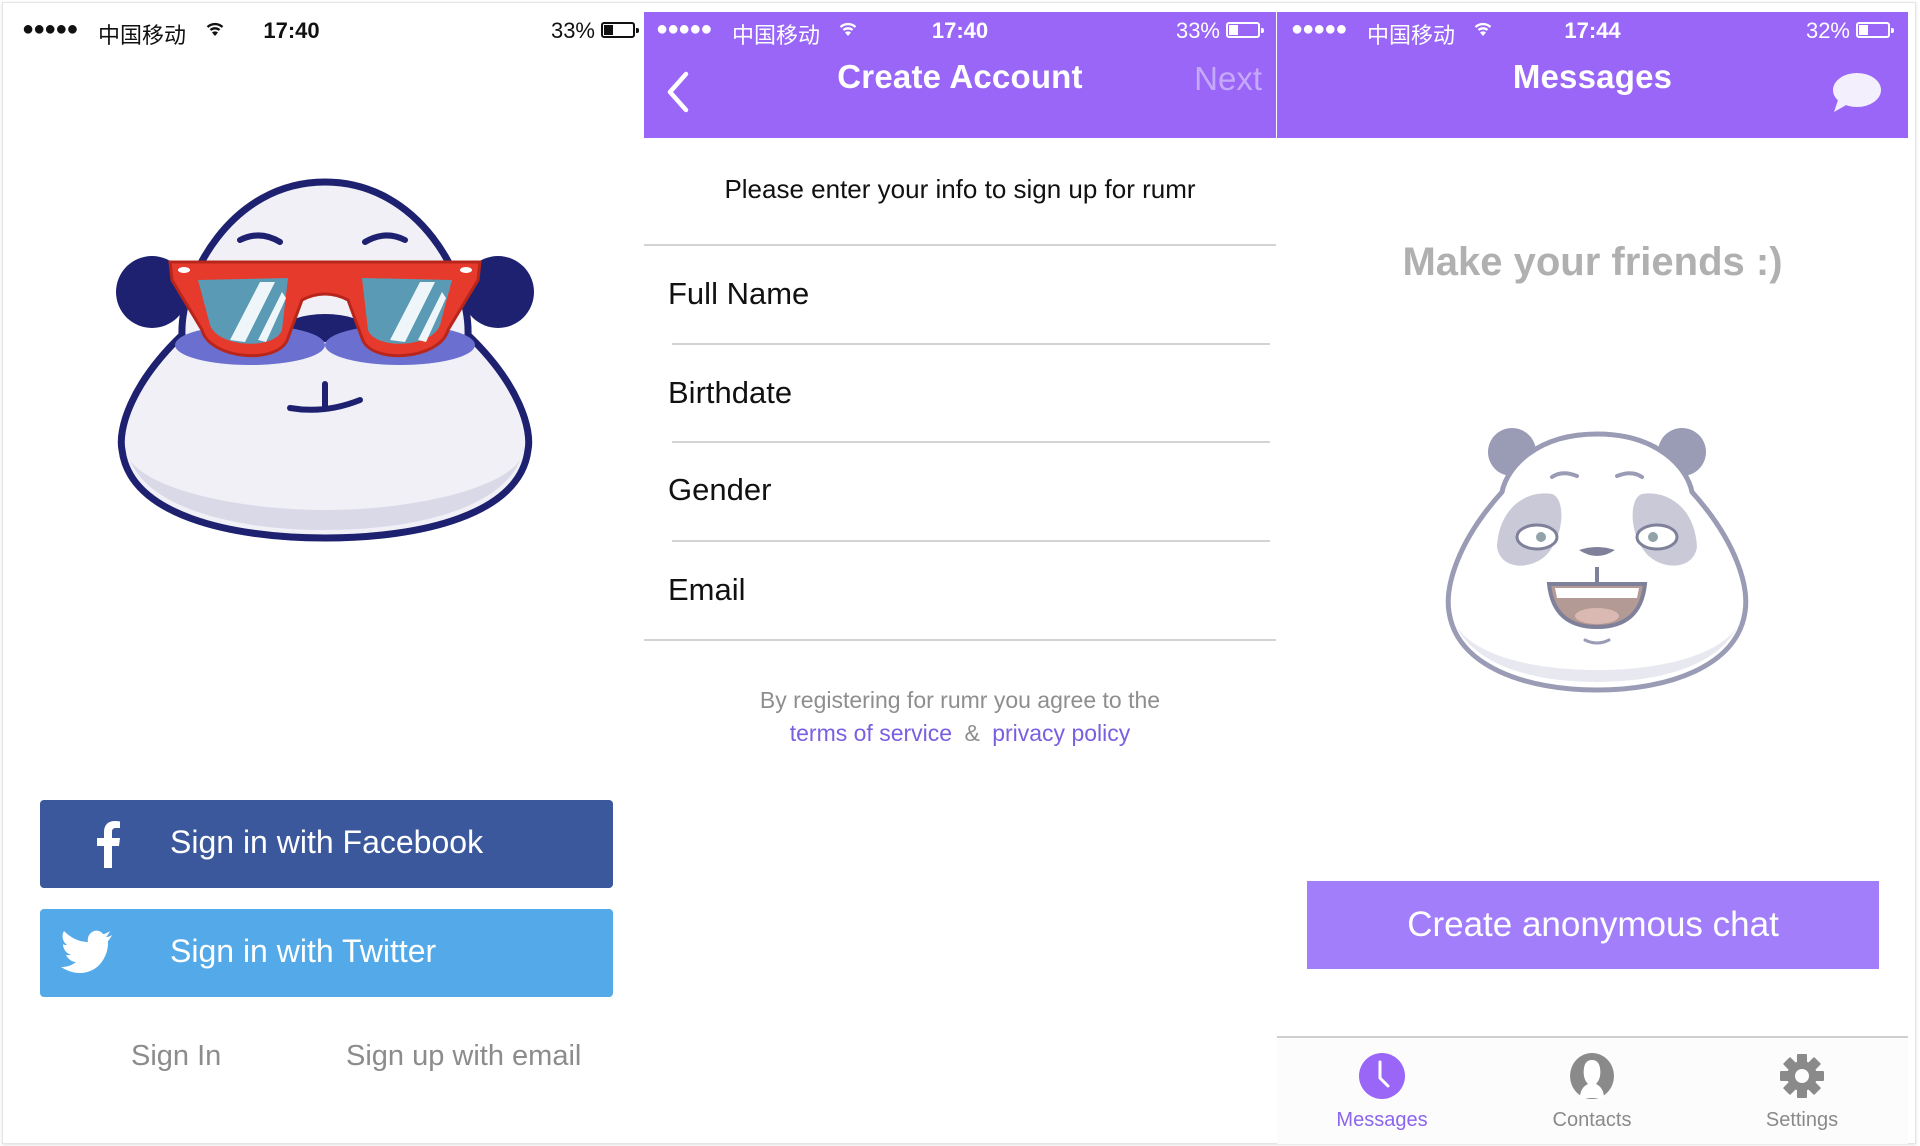  I want to click on panda-sunglasses-illustration, so click(325, 360).